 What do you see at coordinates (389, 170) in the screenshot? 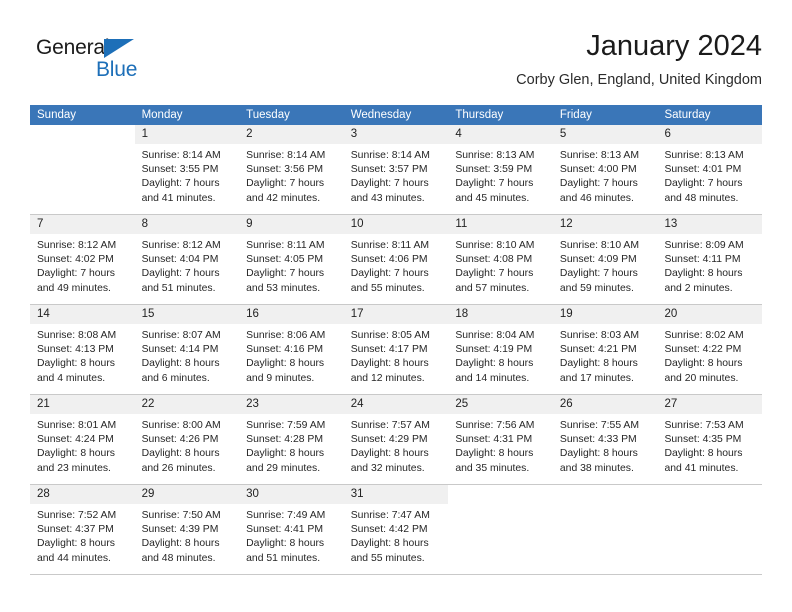
I see `sunset-text: Sunset: 3:57 PM` at bounding box center [389, 170].